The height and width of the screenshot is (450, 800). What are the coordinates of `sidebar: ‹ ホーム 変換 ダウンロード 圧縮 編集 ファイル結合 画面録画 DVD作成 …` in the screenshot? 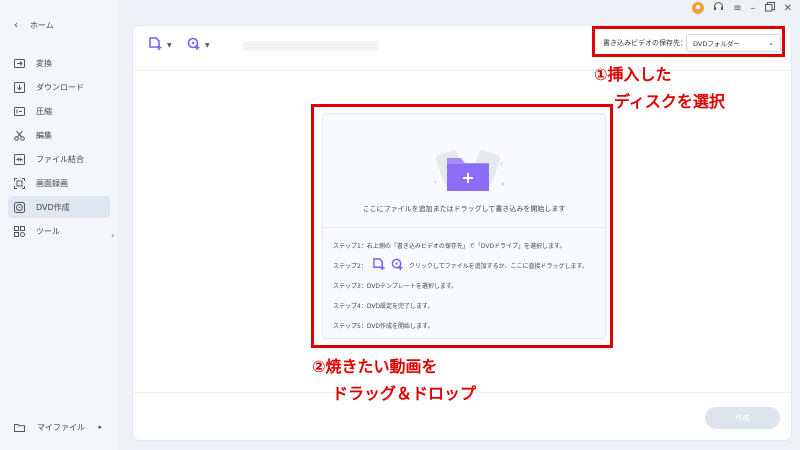 It's located at (59, 225).